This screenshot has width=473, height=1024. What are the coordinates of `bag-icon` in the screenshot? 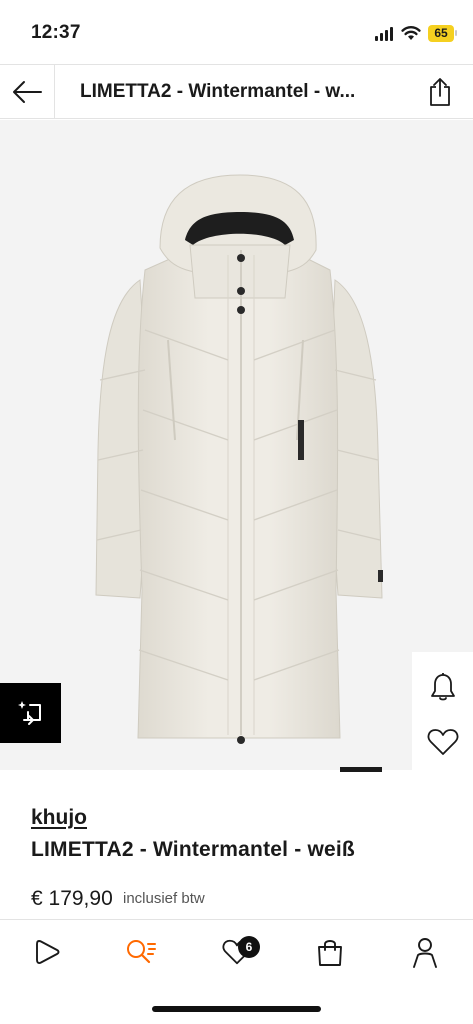 It's located at (330, 953).